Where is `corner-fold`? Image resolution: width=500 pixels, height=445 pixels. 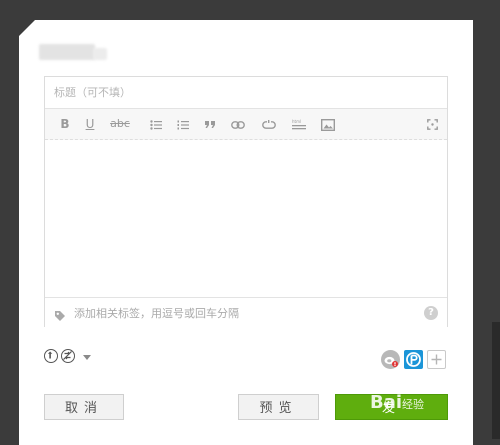 corner-fold is located at coordinates (27, 28).